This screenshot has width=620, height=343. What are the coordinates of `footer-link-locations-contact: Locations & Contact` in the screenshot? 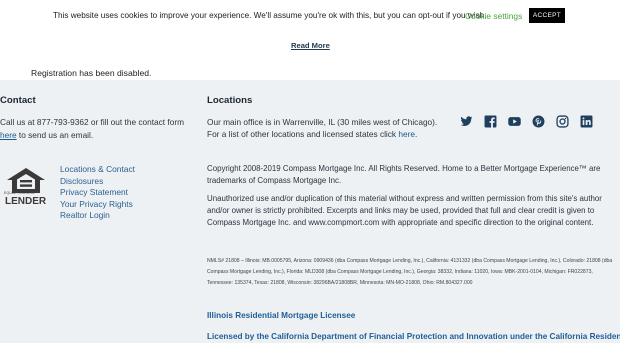 It's located at (97, 170).